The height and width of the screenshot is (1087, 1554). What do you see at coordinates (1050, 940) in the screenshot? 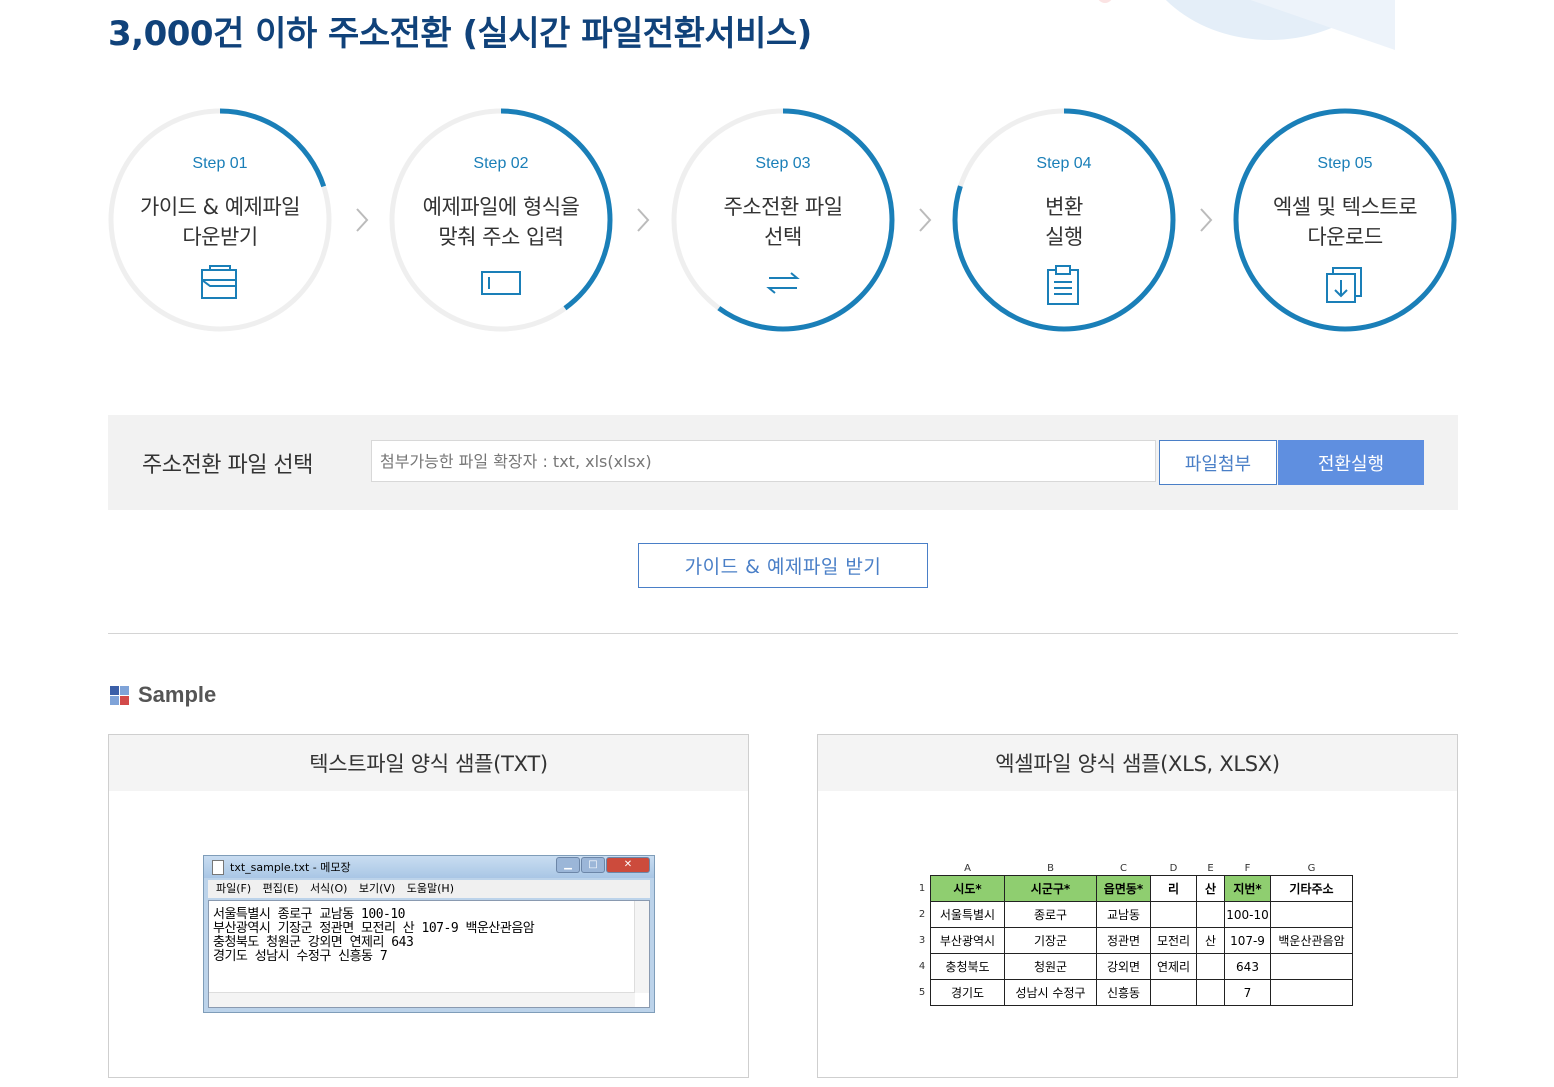
I see `table-cell: 기장군` at bounding box center [1050, 940].